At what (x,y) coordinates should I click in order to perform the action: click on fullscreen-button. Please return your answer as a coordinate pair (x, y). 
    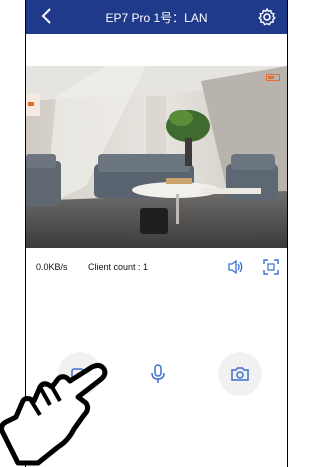
    Looking at the image, I should click on (271, 267).